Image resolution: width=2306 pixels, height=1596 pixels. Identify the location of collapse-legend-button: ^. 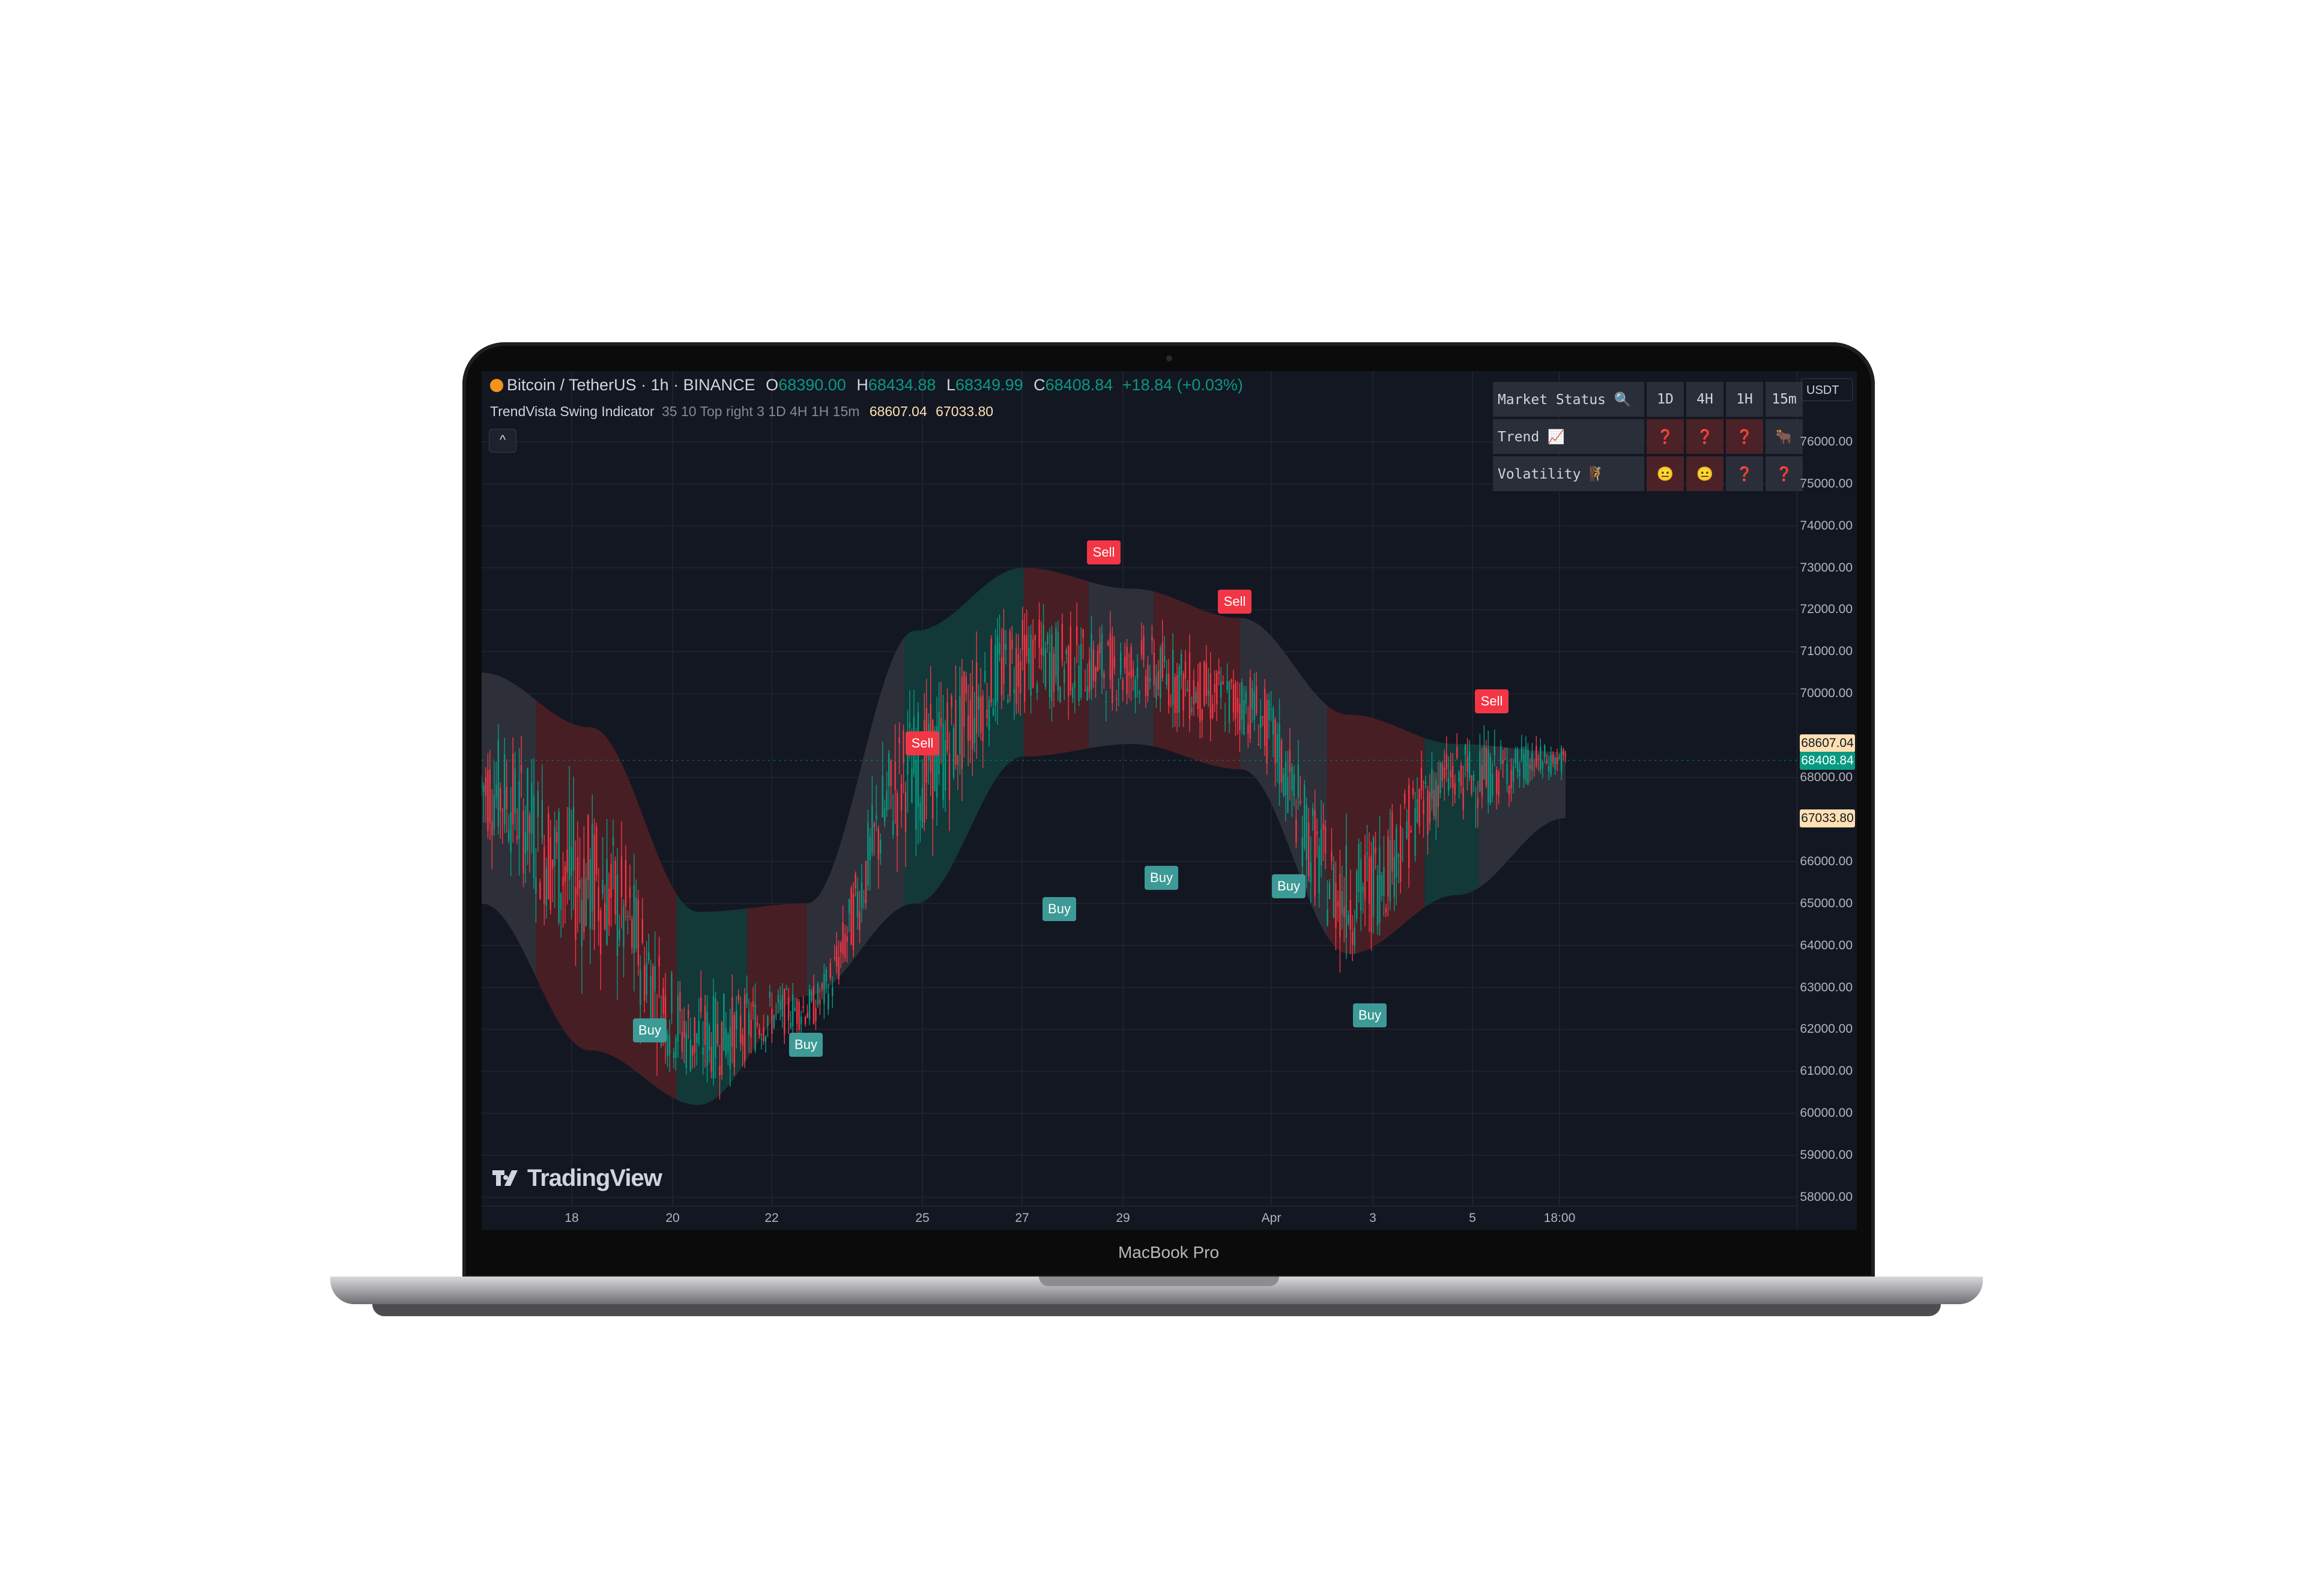
(502, 441).